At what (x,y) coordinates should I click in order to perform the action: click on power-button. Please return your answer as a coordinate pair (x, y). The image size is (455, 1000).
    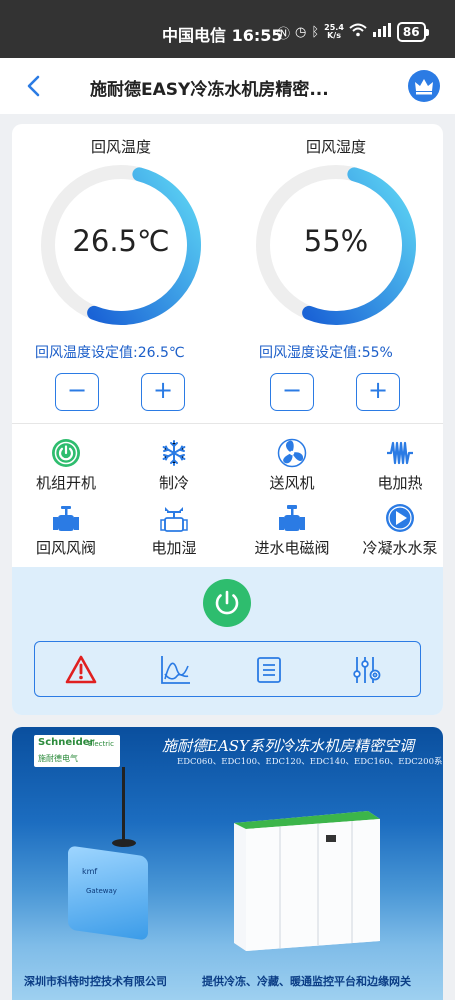
    Looking at the image, I should click on (227, 603).